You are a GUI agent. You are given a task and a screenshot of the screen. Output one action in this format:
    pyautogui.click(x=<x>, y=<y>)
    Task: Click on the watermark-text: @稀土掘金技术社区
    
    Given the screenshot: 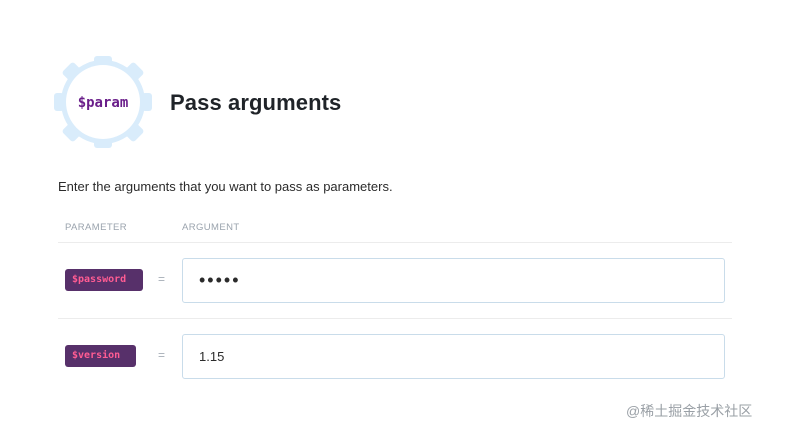 What is the action you would take?
    pyautogui.click(x=689, y=411)
    